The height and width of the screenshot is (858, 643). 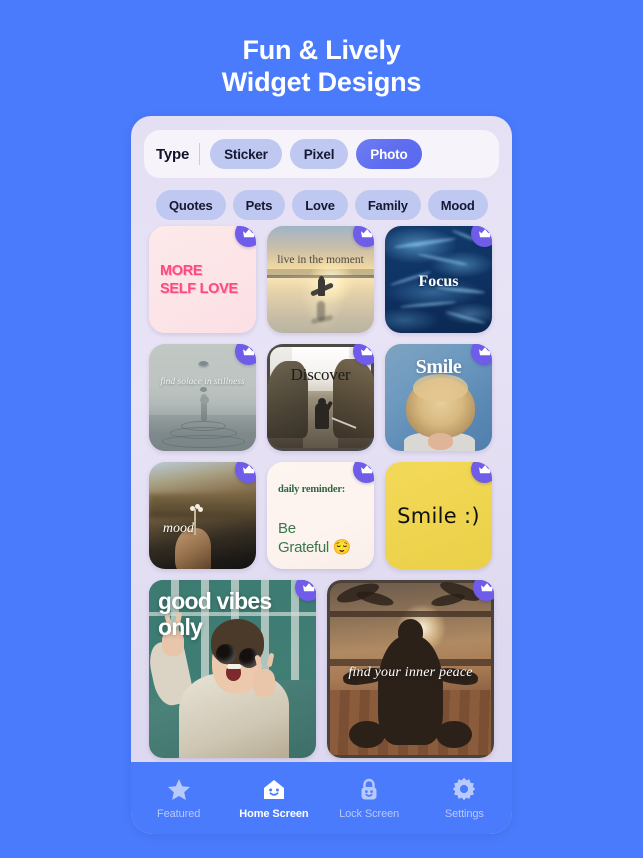 I want to click on type-chip-sticker: Sticker, so click(x=246, y=154).